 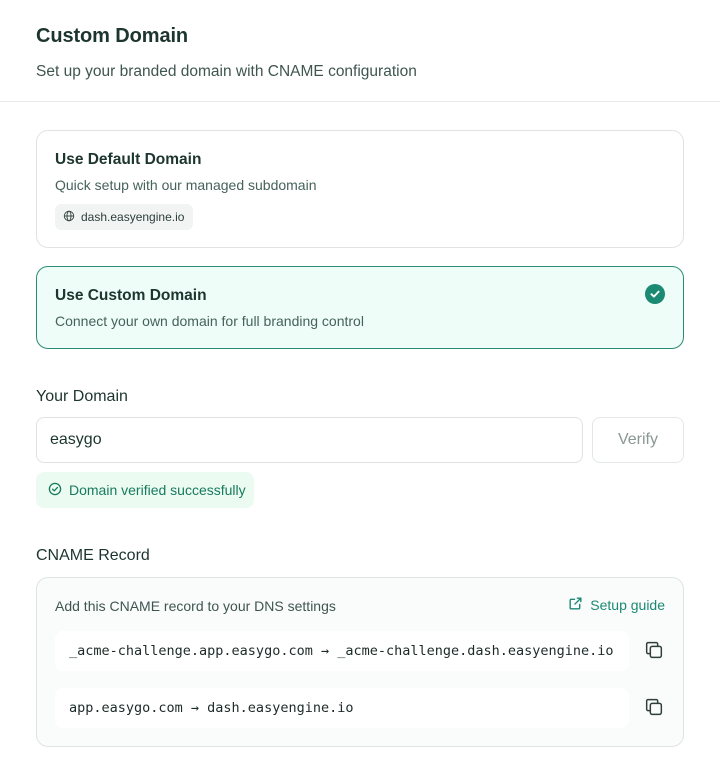 I want to click on cname-record-label: CNAME Record, so click(x=93, y=555).